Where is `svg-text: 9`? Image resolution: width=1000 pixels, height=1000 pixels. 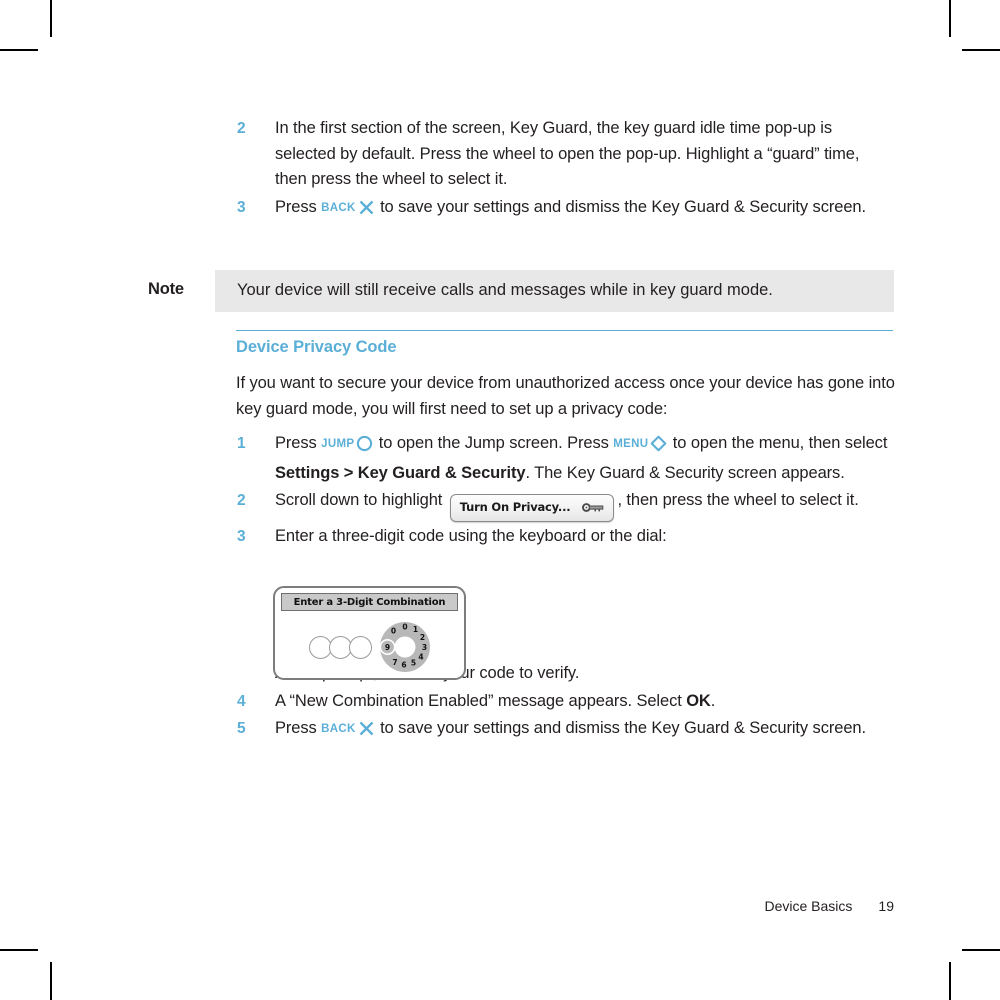
svg-text: 9 is located at coordinates (387, 647).